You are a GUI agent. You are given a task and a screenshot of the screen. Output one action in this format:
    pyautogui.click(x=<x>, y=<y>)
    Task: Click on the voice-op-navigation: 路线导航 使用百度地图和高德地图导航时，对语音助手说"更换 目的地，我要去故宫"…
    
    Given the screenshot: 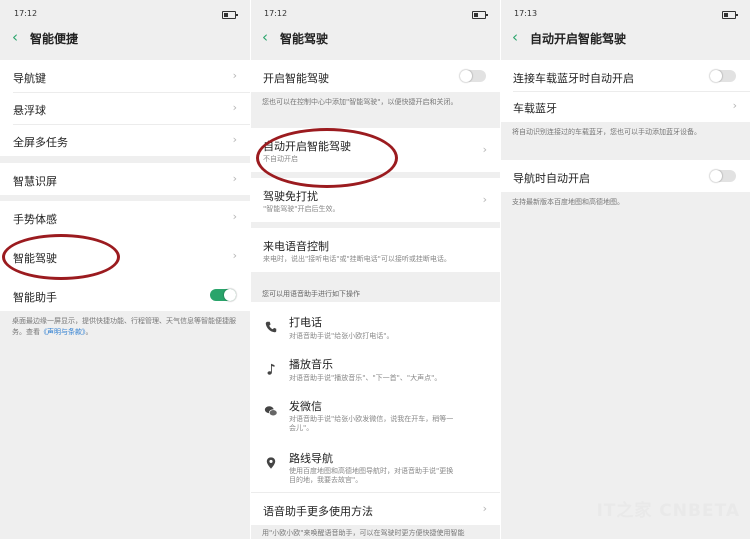 What is the action you would take?
    pyautogui.click(x=375, y=468)
    